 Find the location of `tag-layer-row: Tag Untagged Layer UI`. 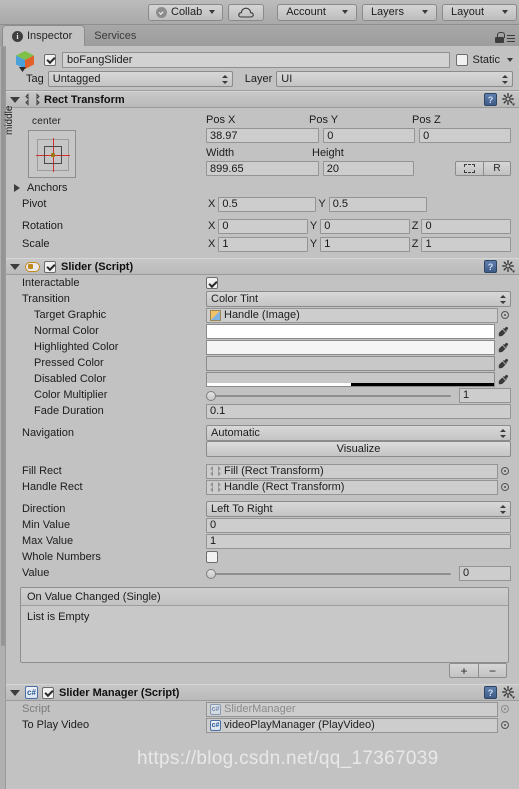

tag-layer-row: Tag Untagged Layer UI is located at coordinates (269, 79).